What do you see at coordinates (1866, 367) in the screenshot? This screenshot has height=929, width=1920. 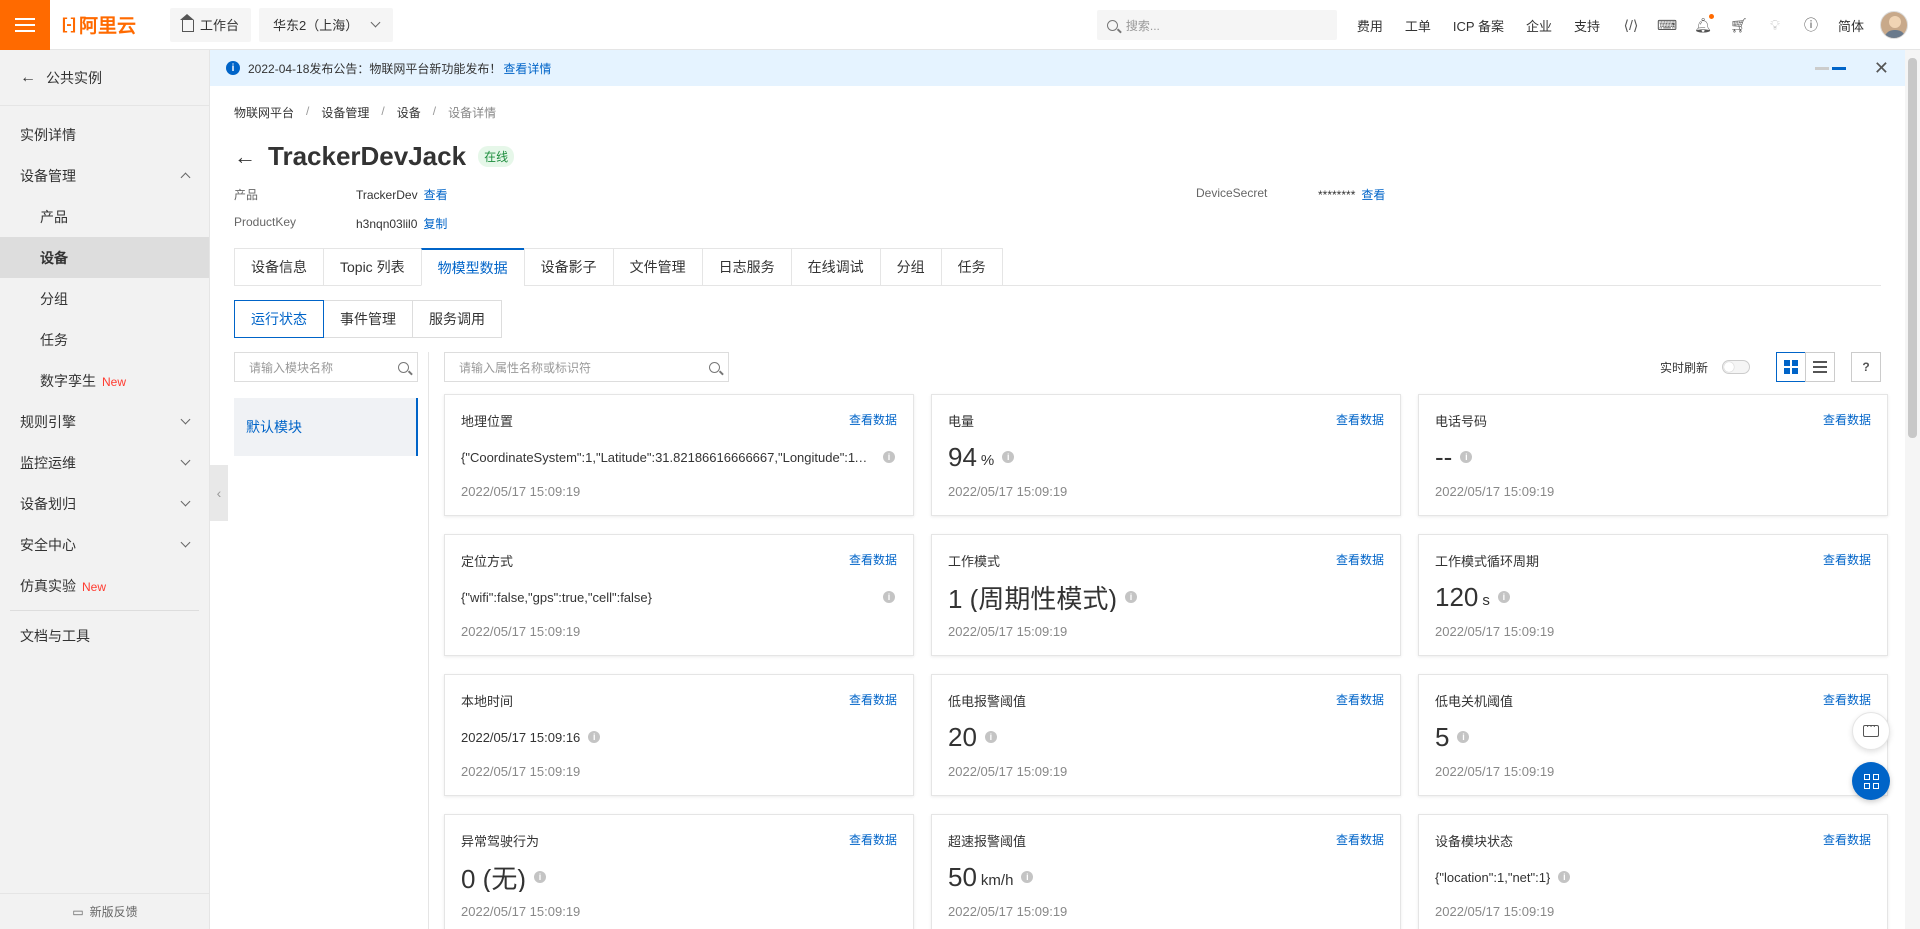 I see `help-button: ?` at bounding box center [1866, 367].